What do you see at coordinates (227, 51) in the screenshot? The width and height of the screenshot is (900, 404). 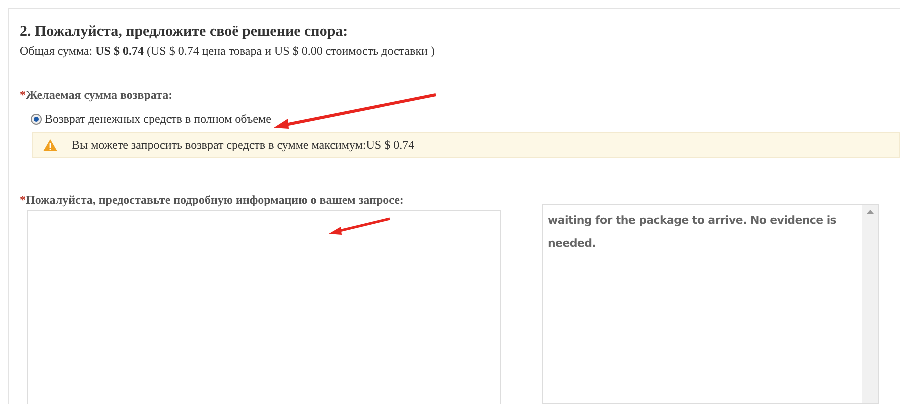 I see `total-amount-text: Общая сумма: US $ 0.74 (US $ 0.74 цена товара и US $ 0.00 стоимость доставки )` at bounding box center [227, 51].